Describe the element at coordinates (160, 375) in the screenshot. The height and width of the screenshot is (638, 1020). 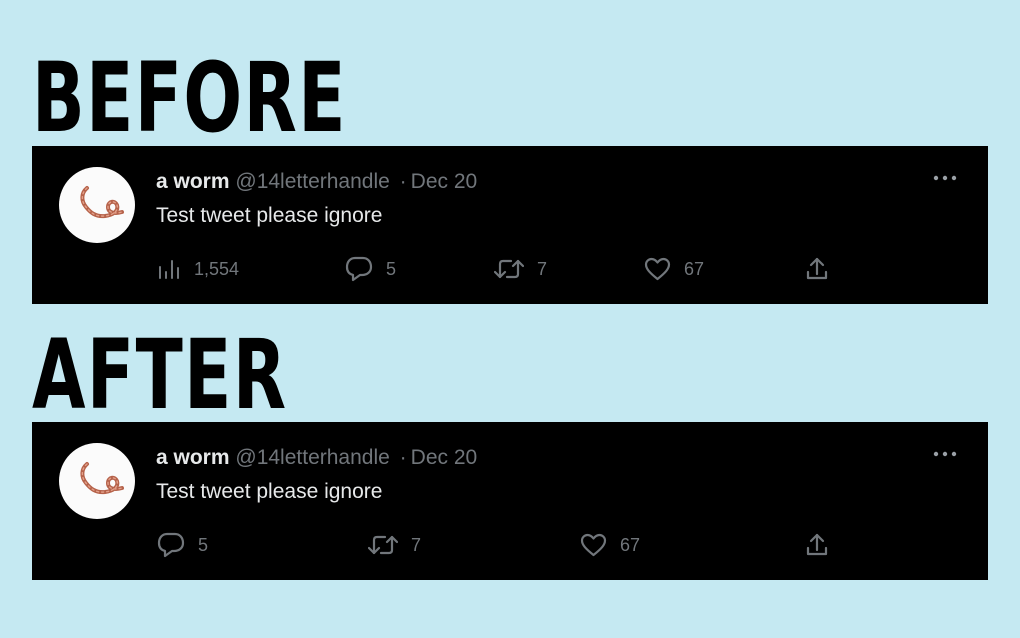
I see `after-heading: AFTER` at that location.